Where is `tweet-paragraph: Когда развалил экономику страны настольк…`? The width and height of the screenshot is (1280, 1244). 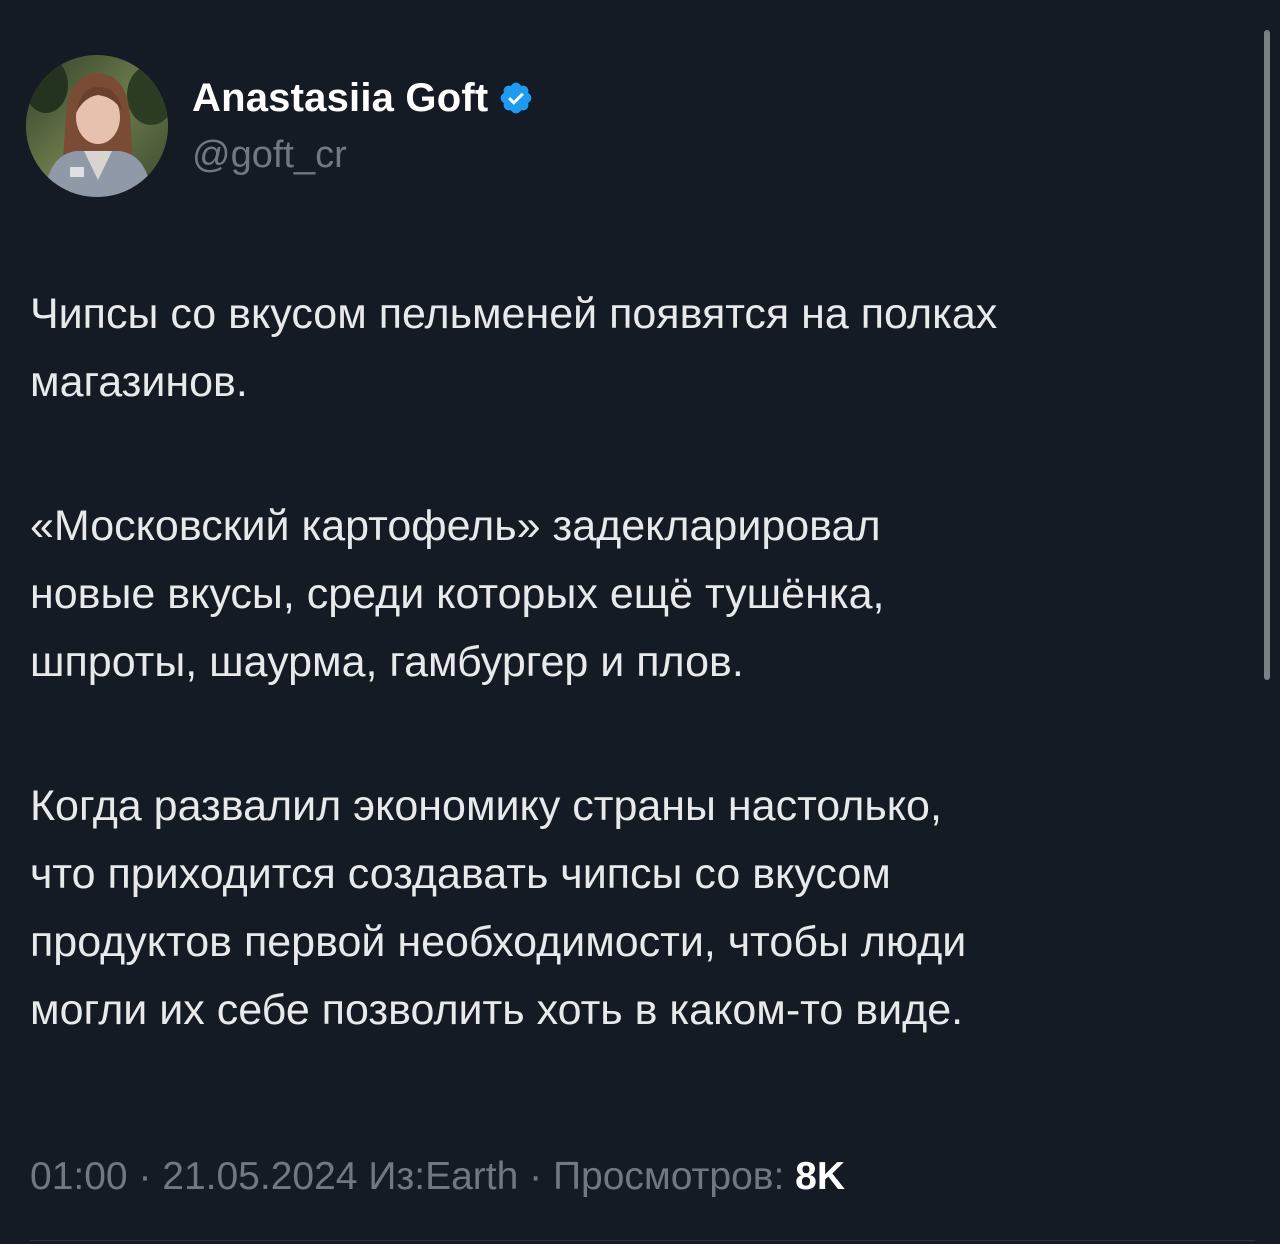
tweet-paragraph: Когда развалил экономику страны настольк… is located at coordinates (498, 908).